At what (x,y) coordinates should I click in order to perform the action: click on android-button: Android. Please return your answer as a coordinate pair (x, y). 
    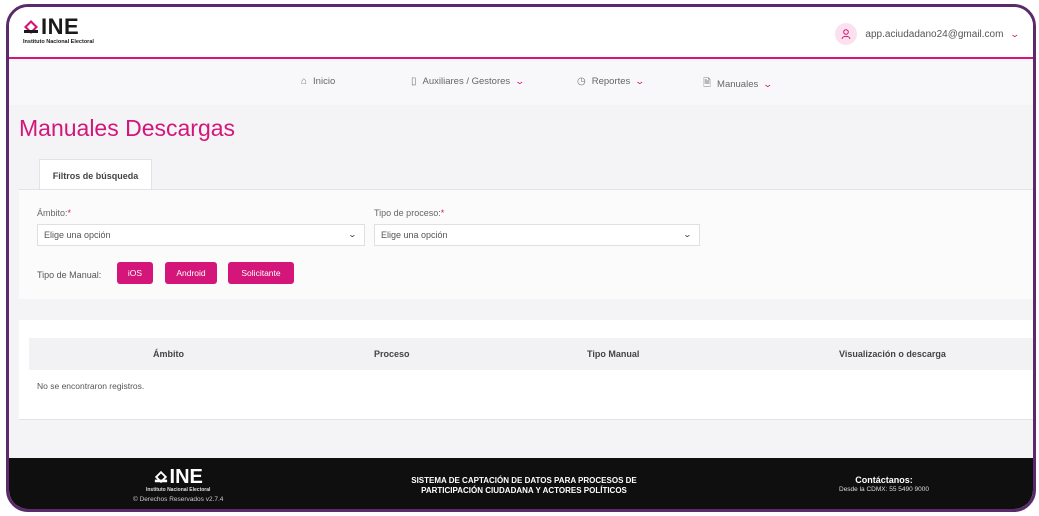
    Looking at the image, I should click on (191, 273).